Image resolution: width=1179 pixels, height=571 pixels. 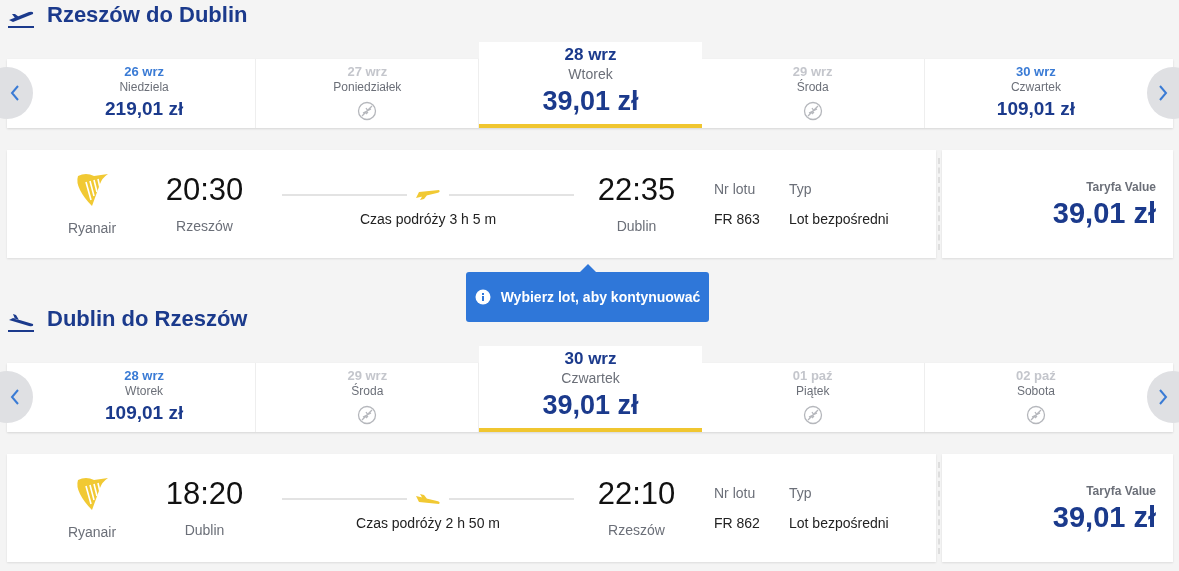 I want to click on date-tab: 29 wrz Środa, so click(x=813, y=93).